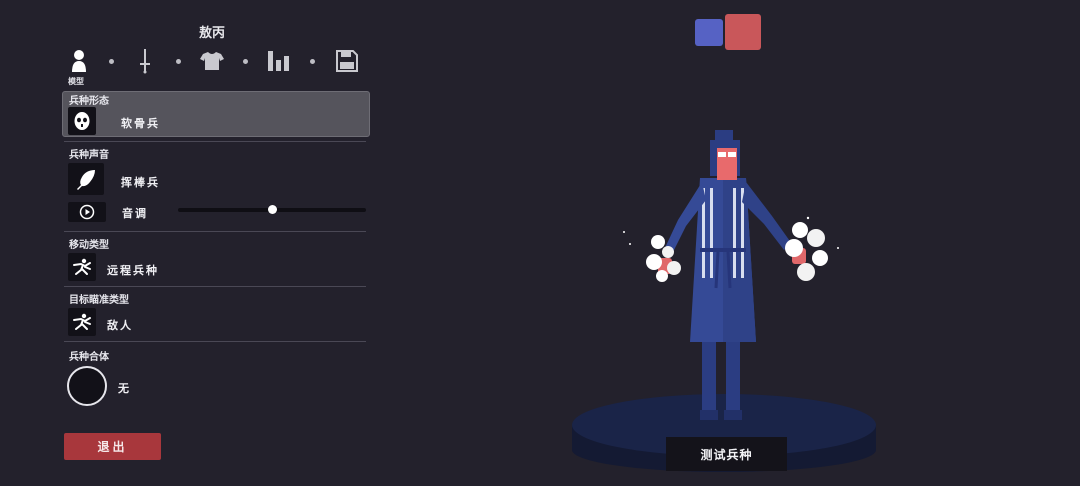  Describe the element at coordinates (120, 325) in the screenshot. I see `targeting-value: 敌人` at that location.